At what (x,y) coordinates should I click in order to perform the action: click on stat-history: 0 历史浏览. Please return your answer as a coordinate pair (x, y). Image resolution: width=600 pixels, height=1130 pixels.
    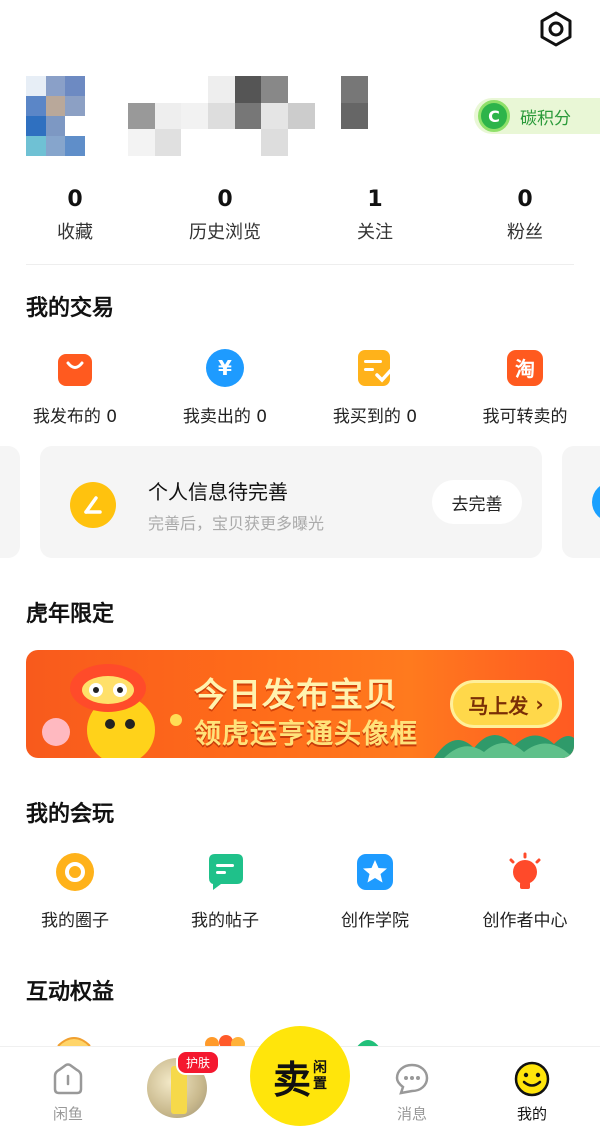
    Looking at the image, I should click on (225, 216).